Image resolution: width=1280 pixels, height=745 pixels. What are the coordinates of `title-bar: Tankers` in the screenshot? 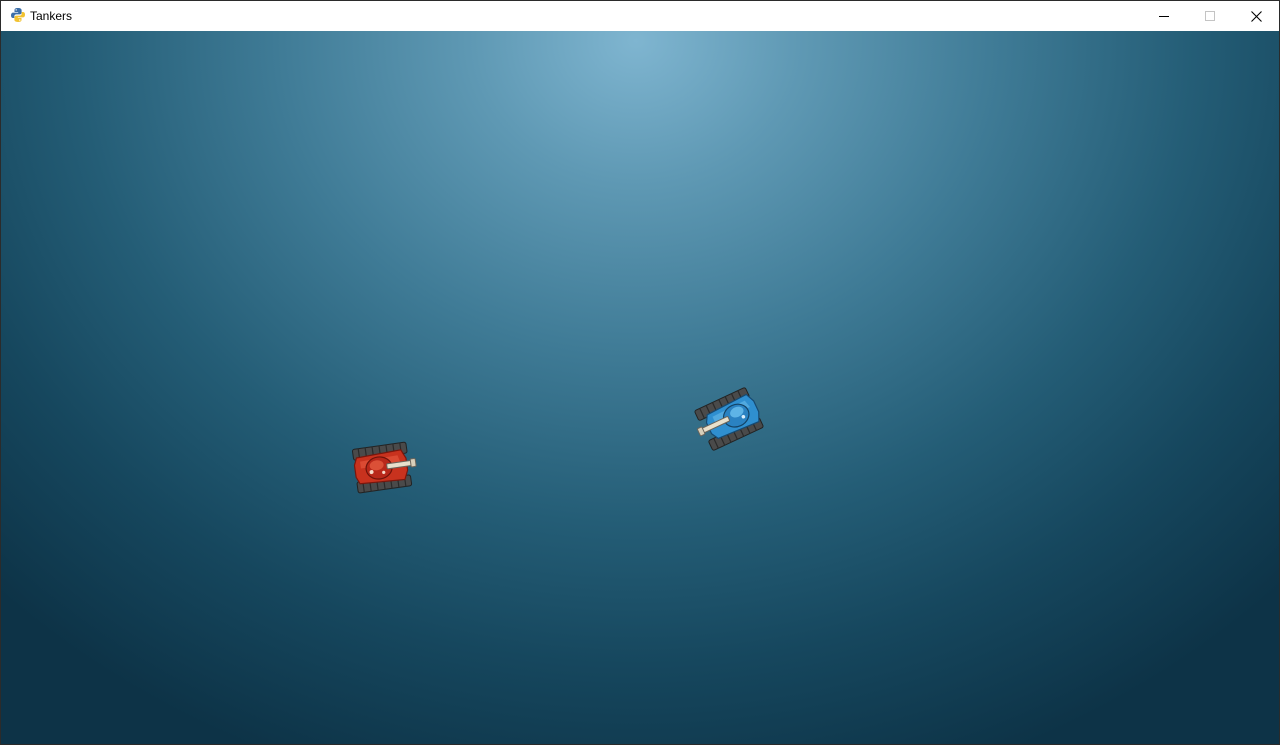 It's located at (640, 16).